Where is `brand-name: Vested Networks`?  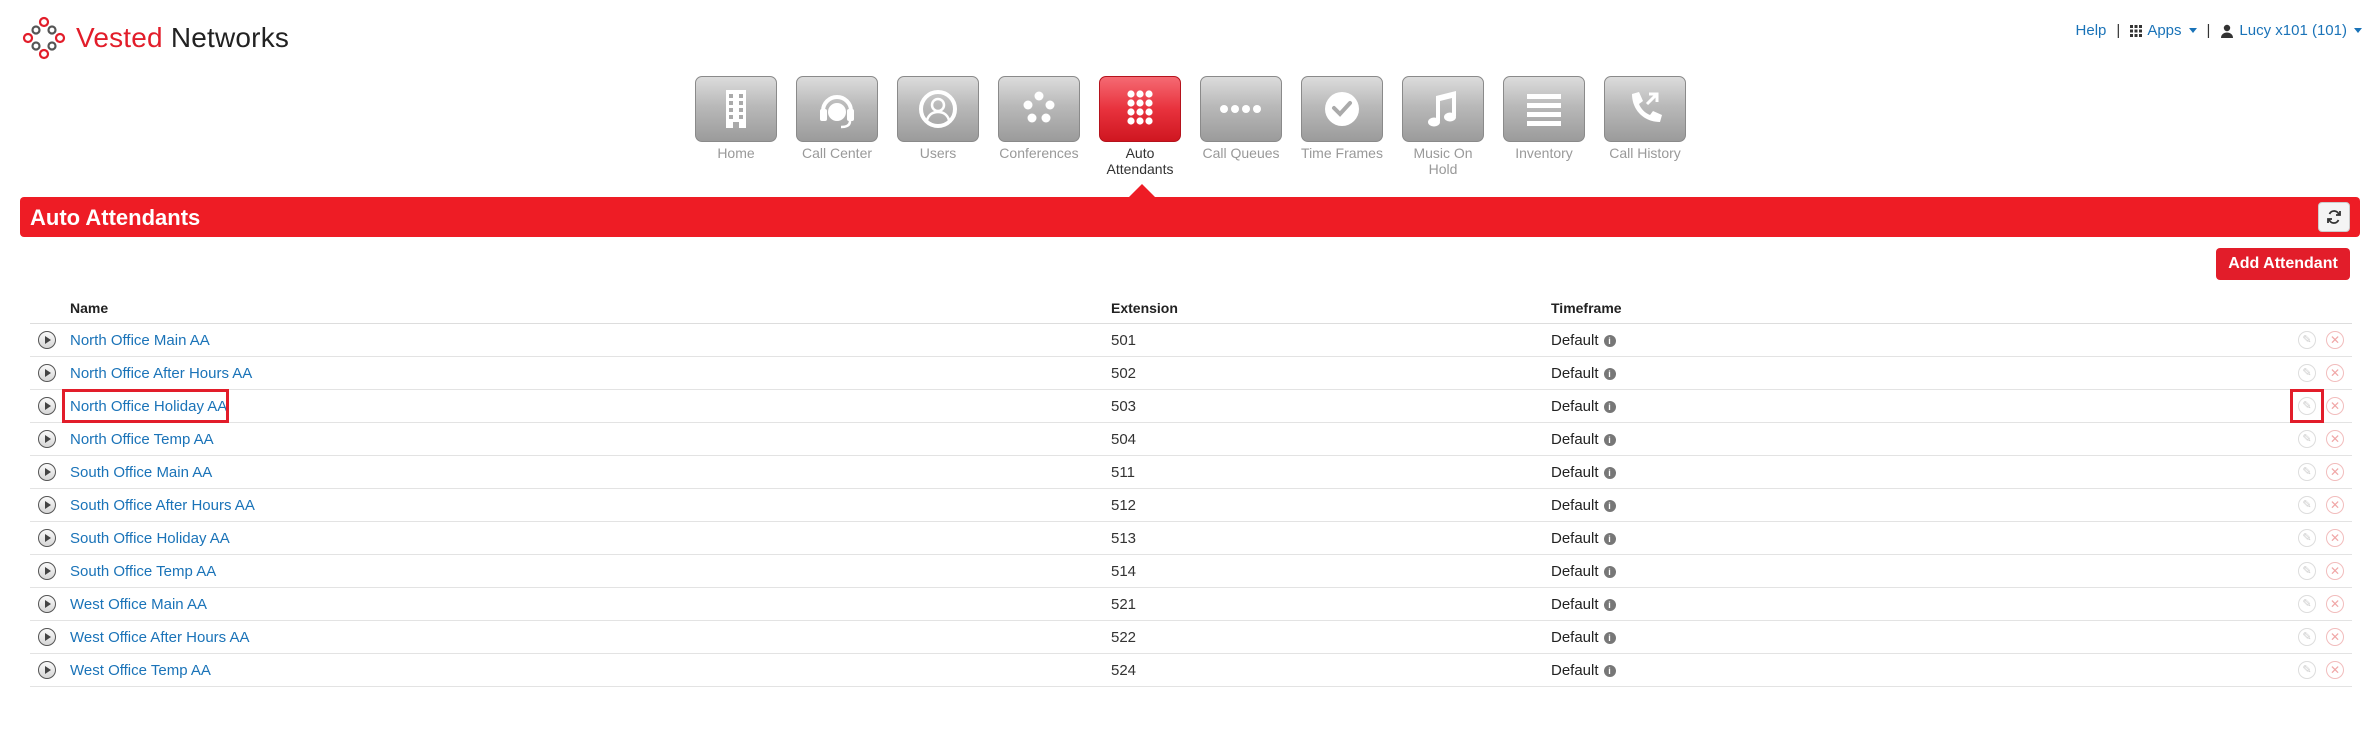 brand-name: Vested Networks is located at coordinates (183, 37).